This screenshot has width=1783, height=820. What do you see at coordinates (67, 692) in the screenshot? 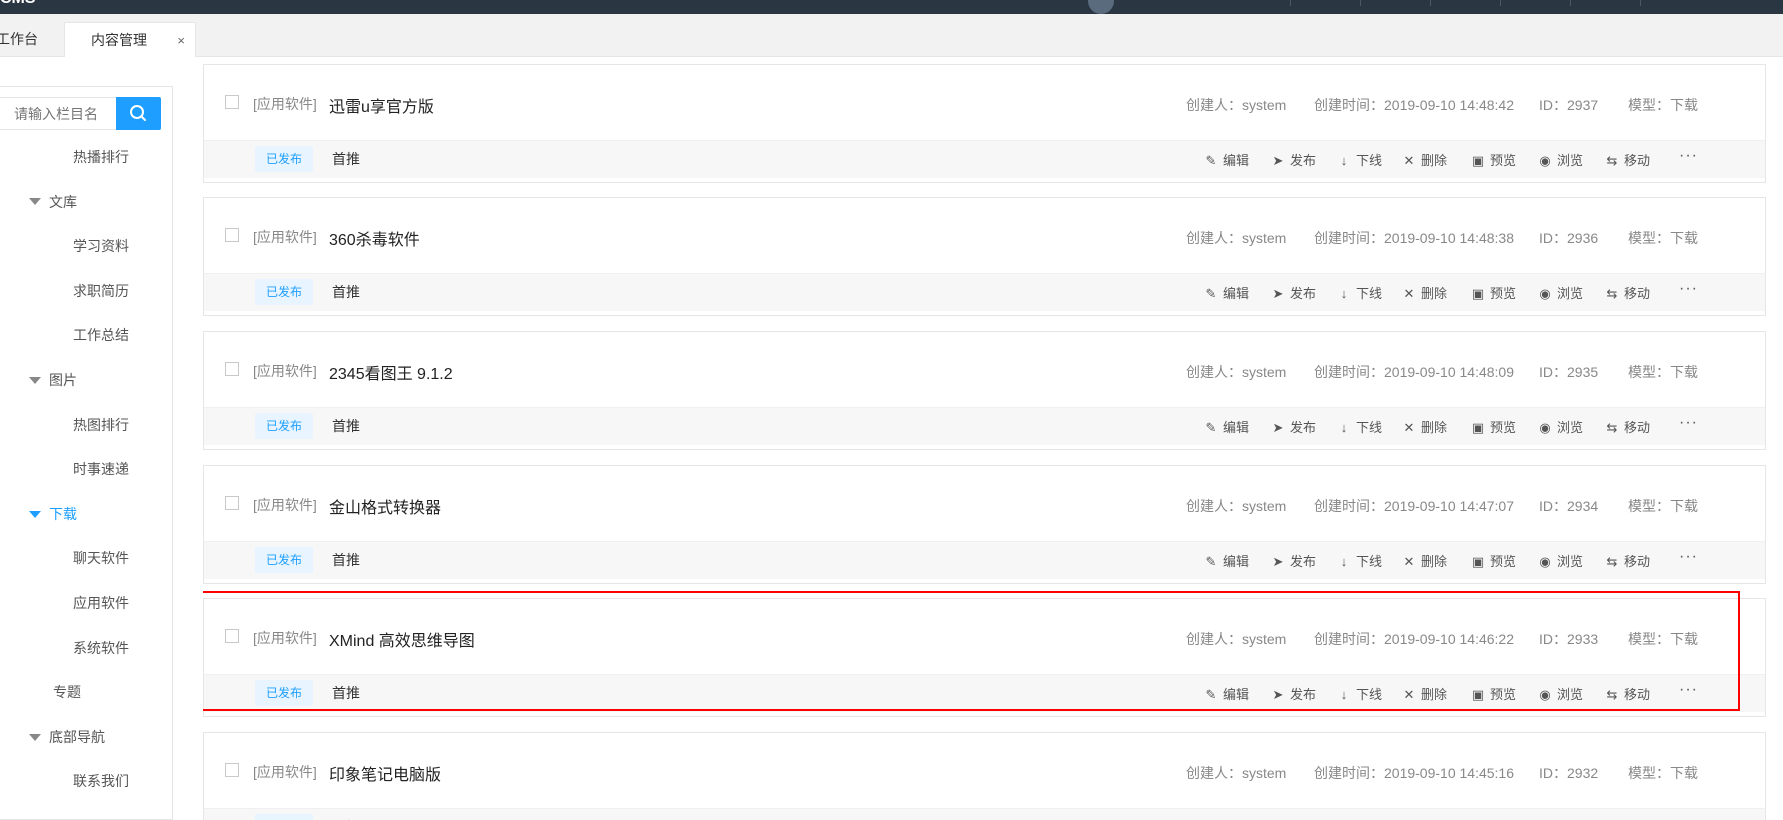
I see `tree-node: 专题` at bounding box center [67, 692].